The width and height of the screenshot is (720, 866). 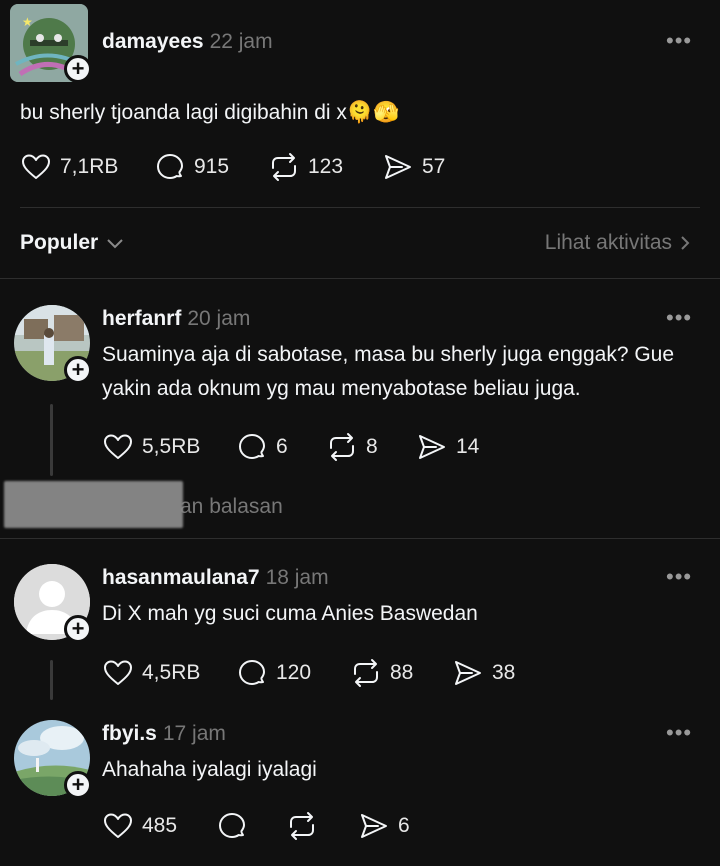 I want to click on post-time: 22 jam, so click(x=241, y=41).